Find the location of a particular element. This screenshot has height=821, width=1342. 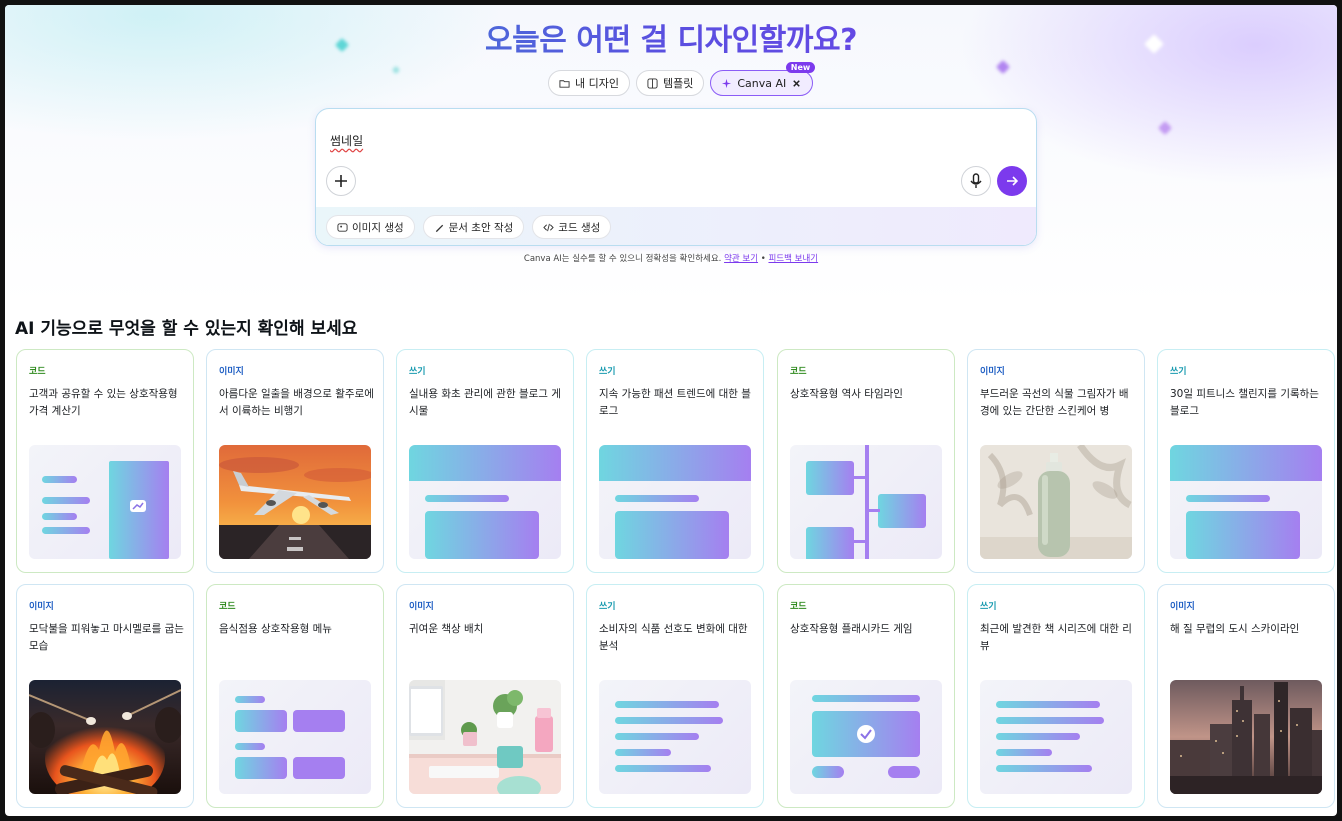

mode-tabs: 내 디자인 템플릿 Canva AI New is located at coordinates (682, 79).